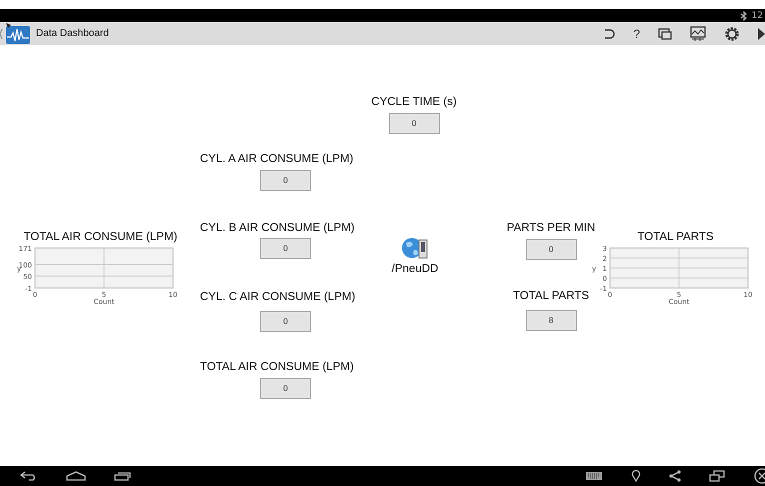 The height and width of the screenshot is (486, 765). What do you see at coordinates (101, 237) in the screenshot?
I see `chart-title: TOTAL AIR CONSUME (LPM)` at bounding box center [101, 237].